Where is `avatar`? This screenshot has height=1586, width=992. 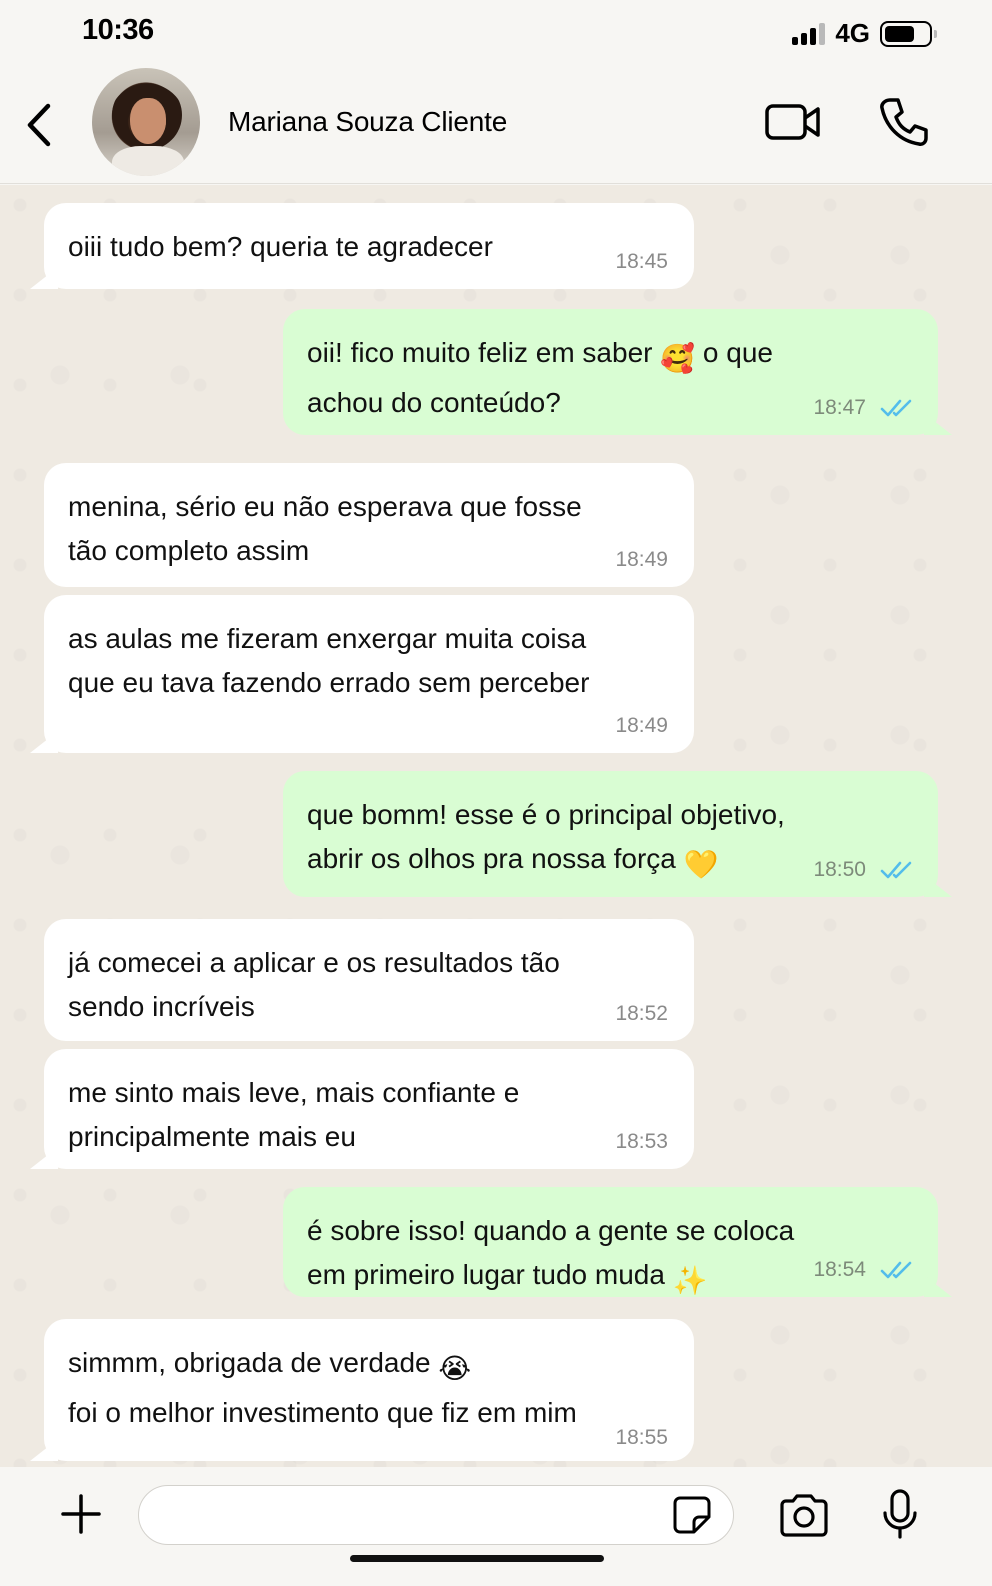 avatar is located at coordinates (146, 122).